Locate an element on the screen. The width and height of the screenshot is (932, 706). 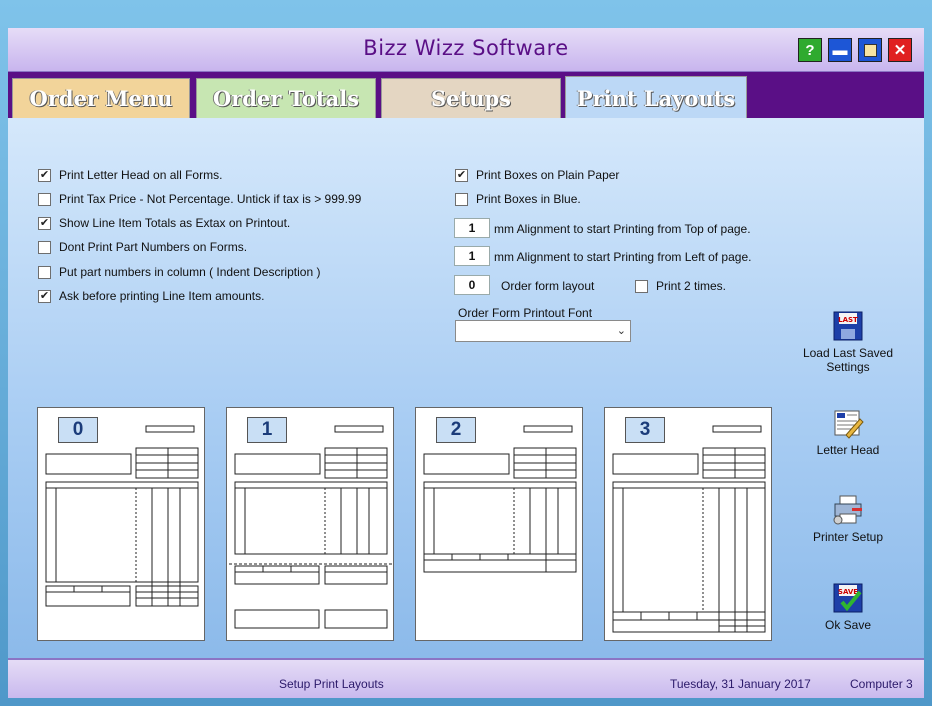
app-title: Bizz Wizz Software is located at coordinates (466, 48).